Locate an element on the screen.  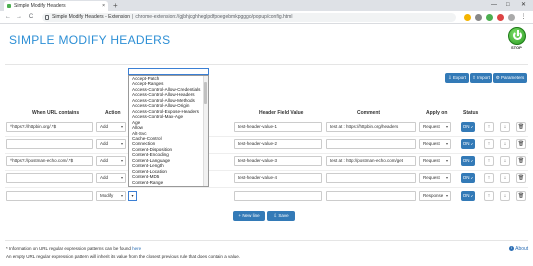
extension-b-icon is located at coordinates (489, 17).